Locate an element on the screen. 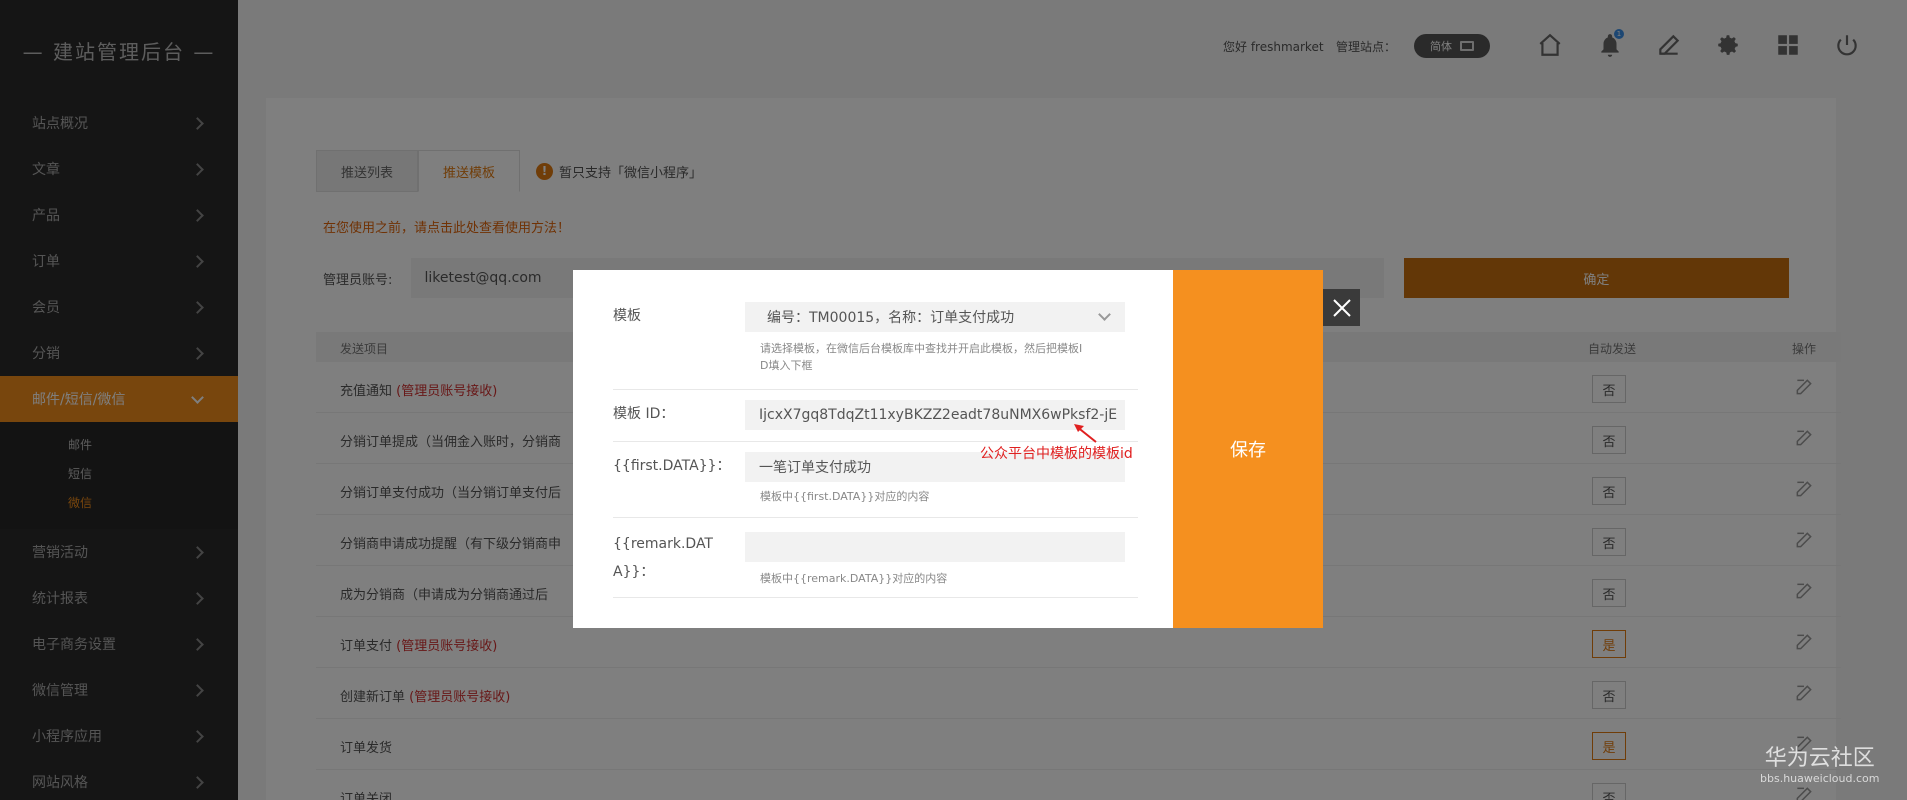 This screenshot has width=1907, height=800. close-icon is located at coordinates (1341, 307).